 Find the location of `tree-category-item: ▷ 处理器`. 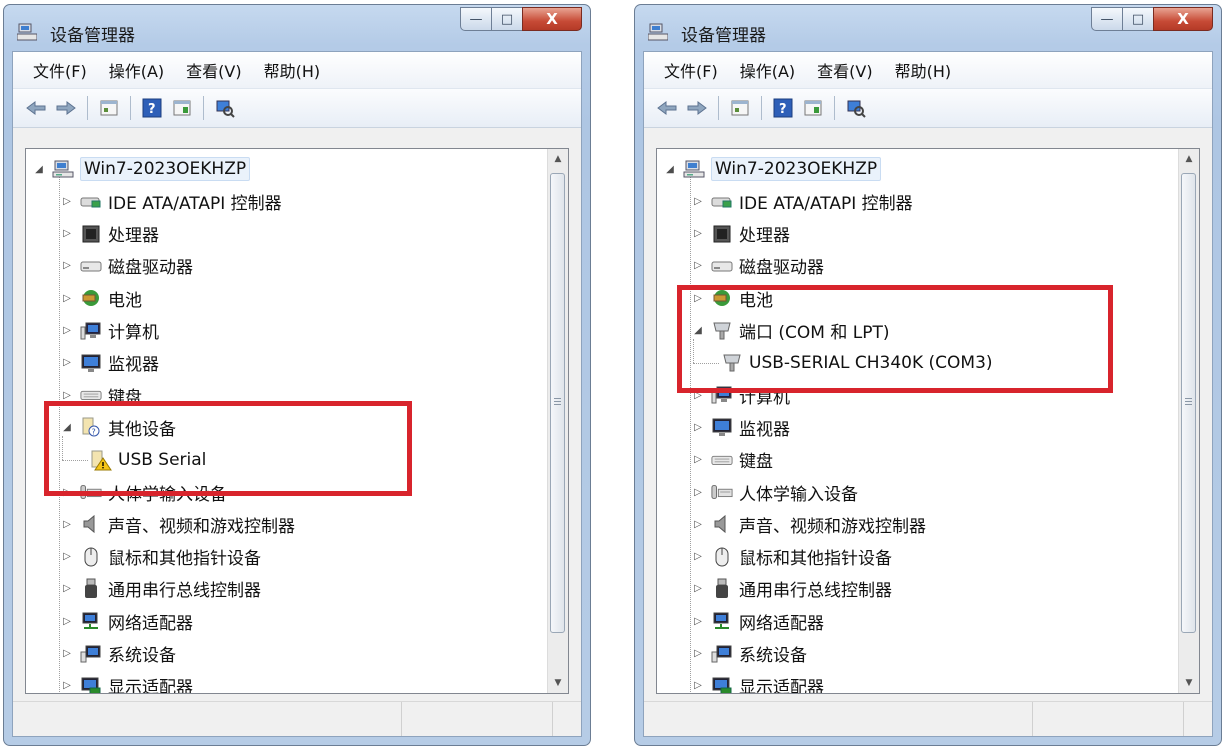

tree-category-item: ▷ 处理器 is located at coordinates (109, 234).